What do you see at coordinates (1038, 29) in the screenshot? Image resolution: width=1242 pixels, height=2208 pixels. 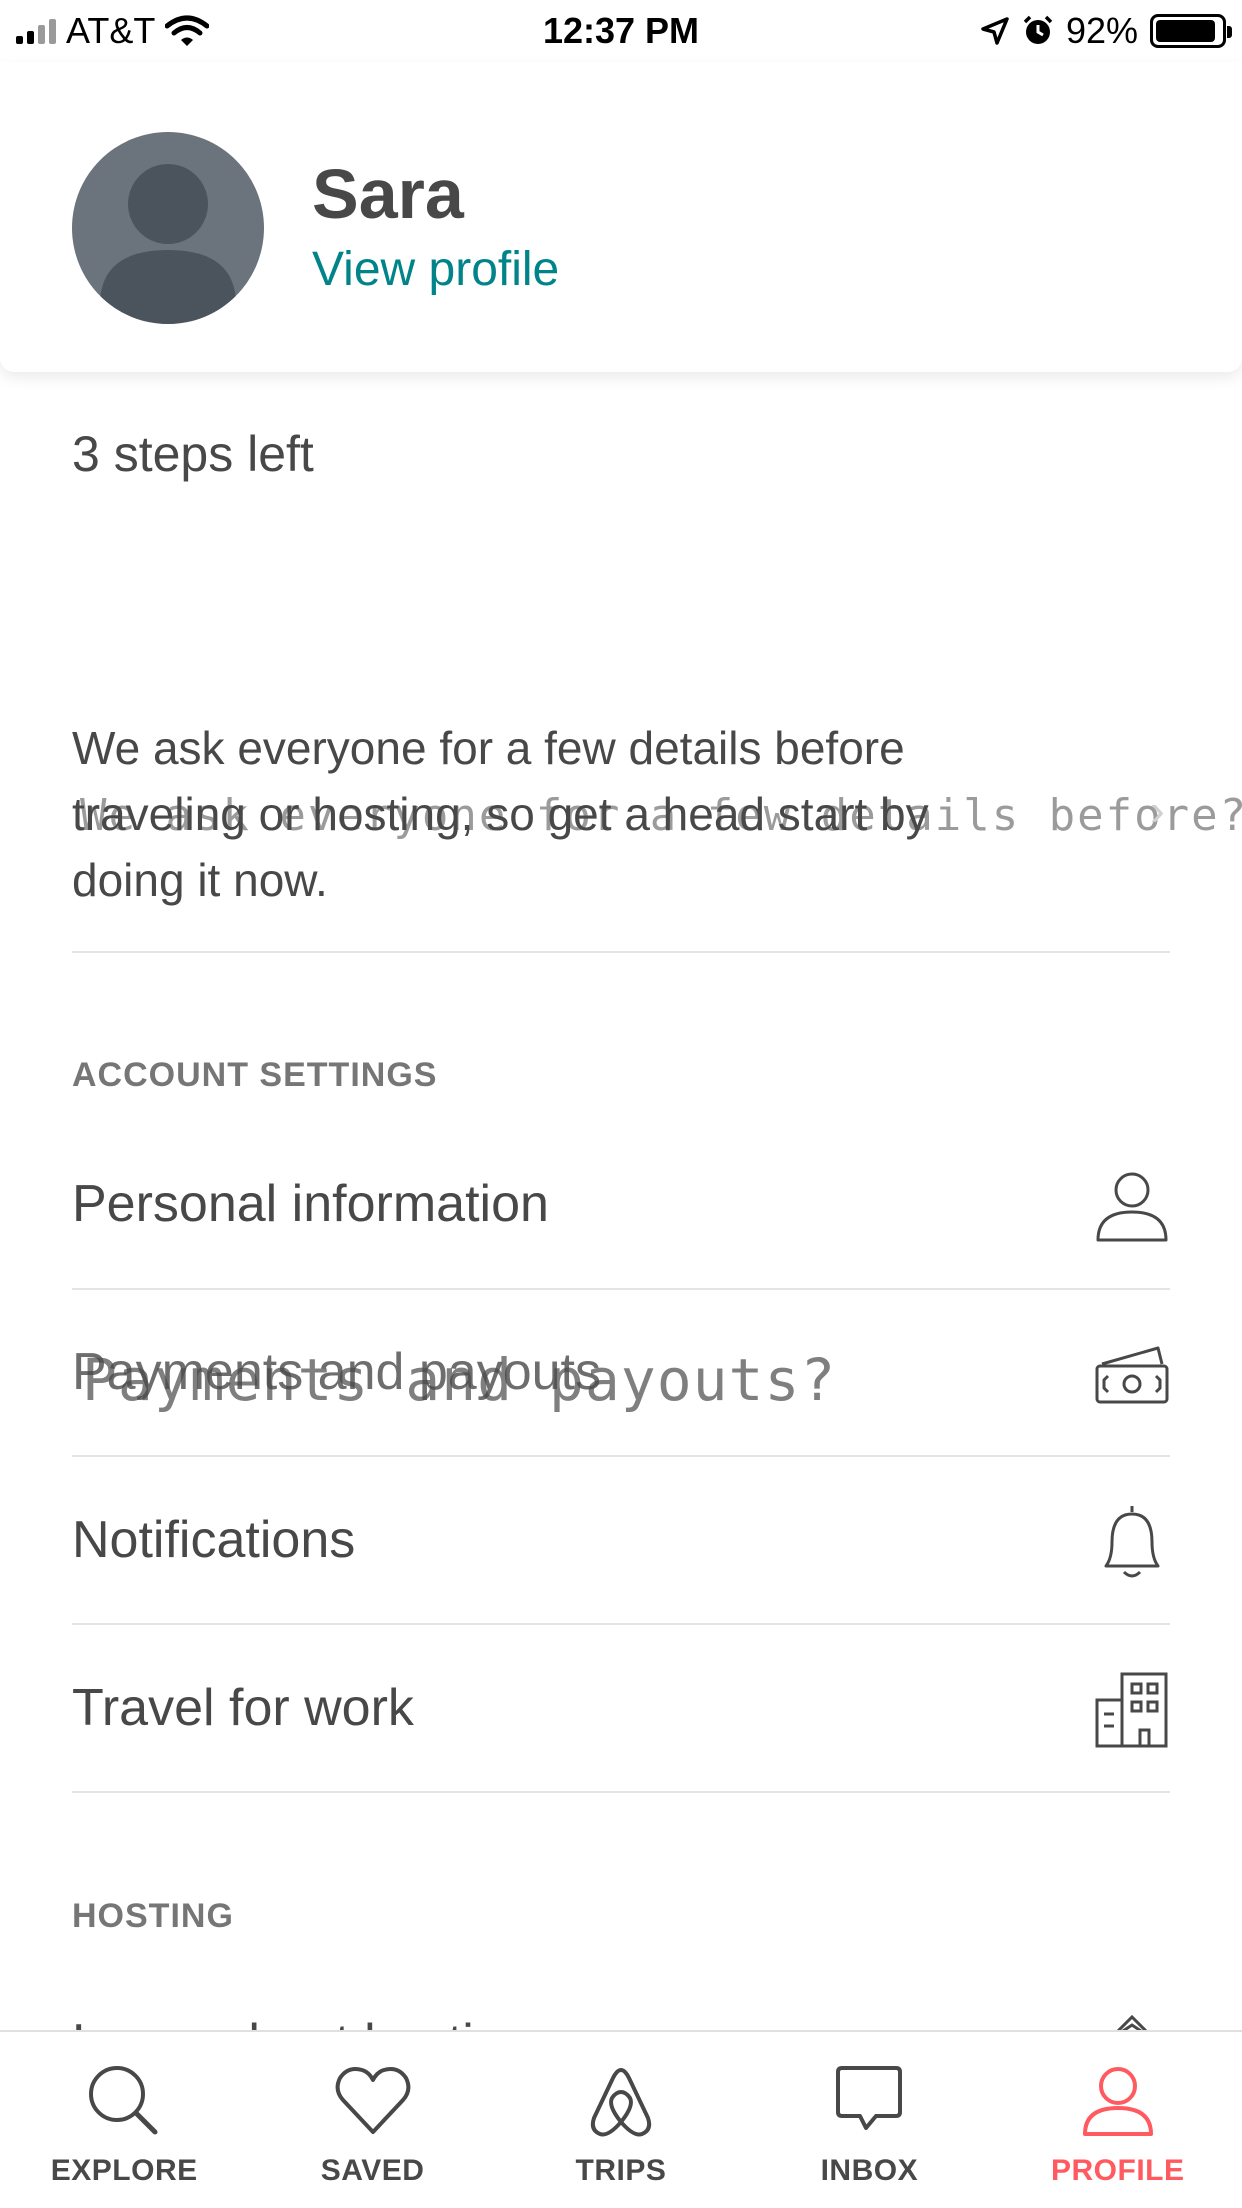 I see `alarm-icon` at bounding box center [1038, 29].